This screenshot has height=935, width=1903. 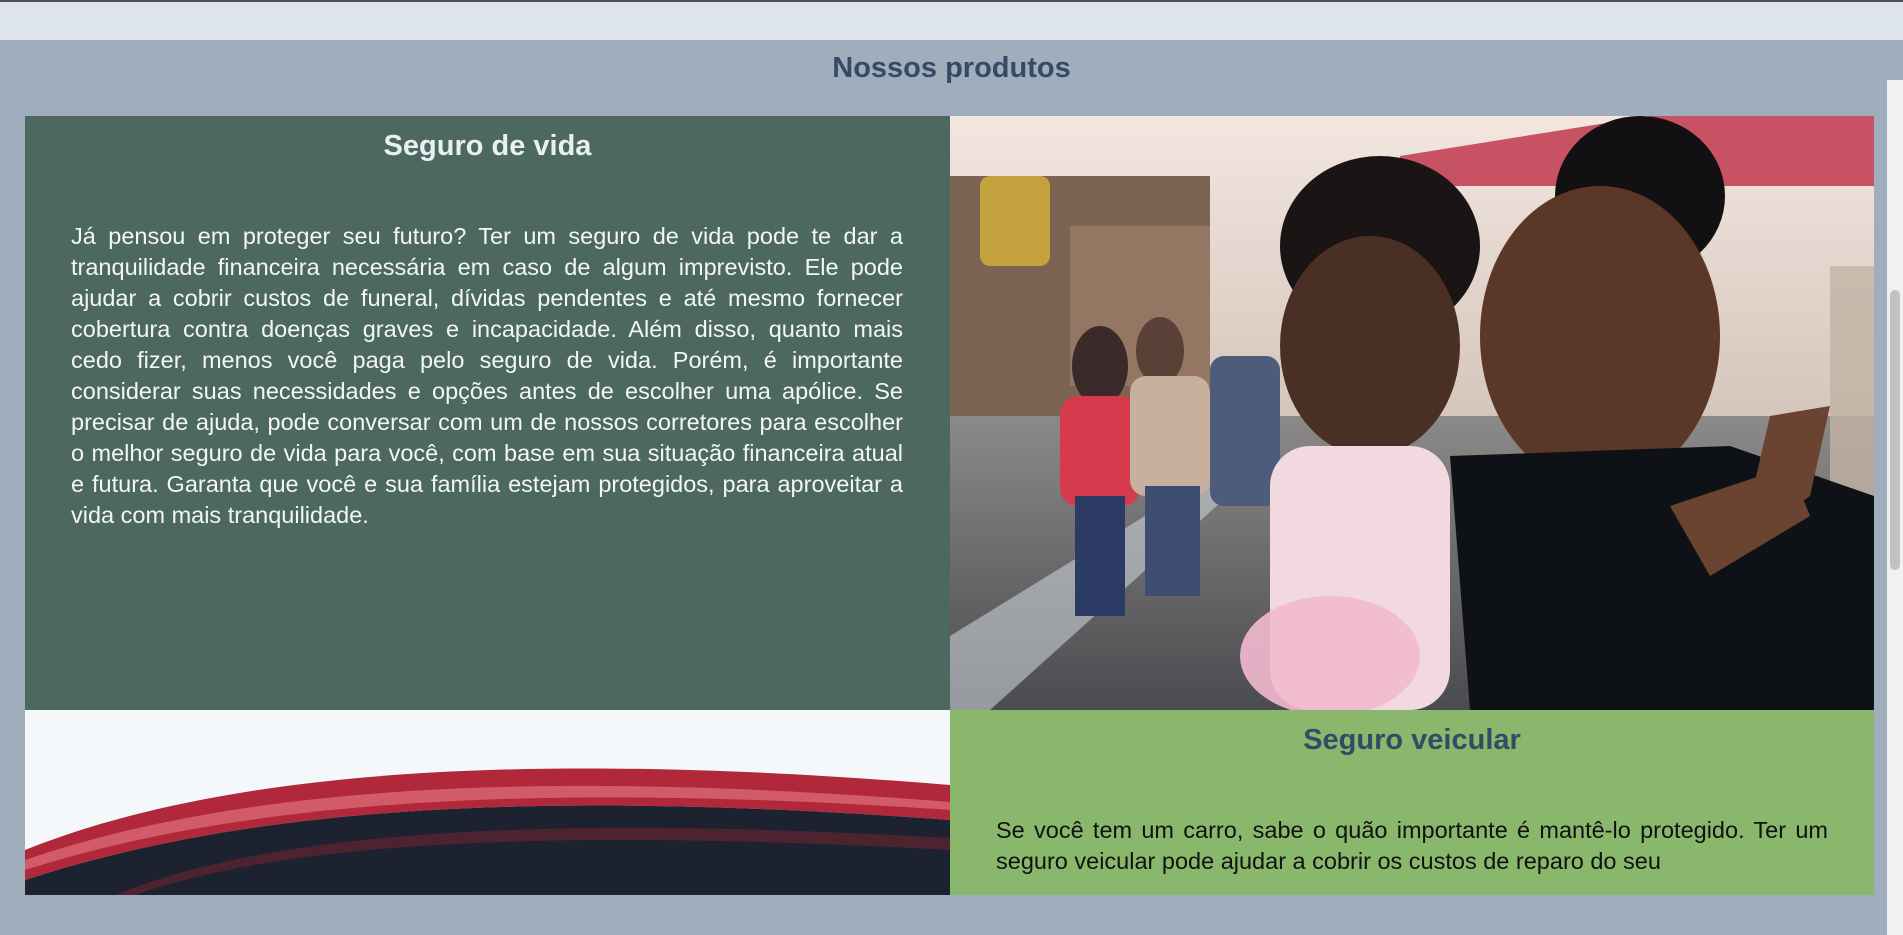 I want to click on page-scrollbar, so click(x=1895, y=507).